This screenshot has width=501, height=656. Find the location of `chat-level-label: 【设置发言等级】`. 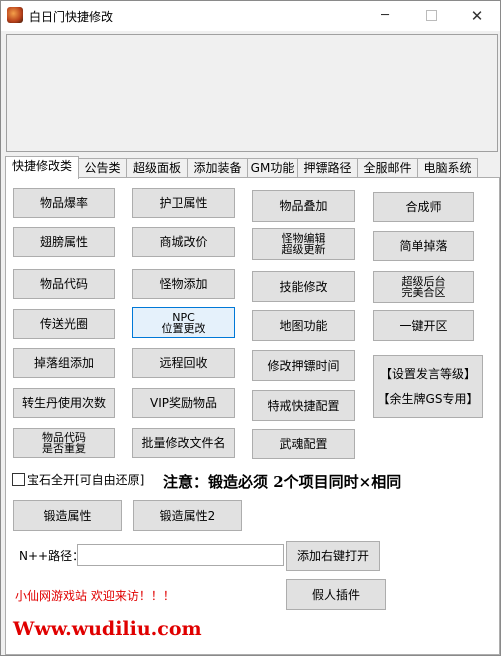

chat-level-label: 【设置发言等级】 is located at coordinates (427, 374).